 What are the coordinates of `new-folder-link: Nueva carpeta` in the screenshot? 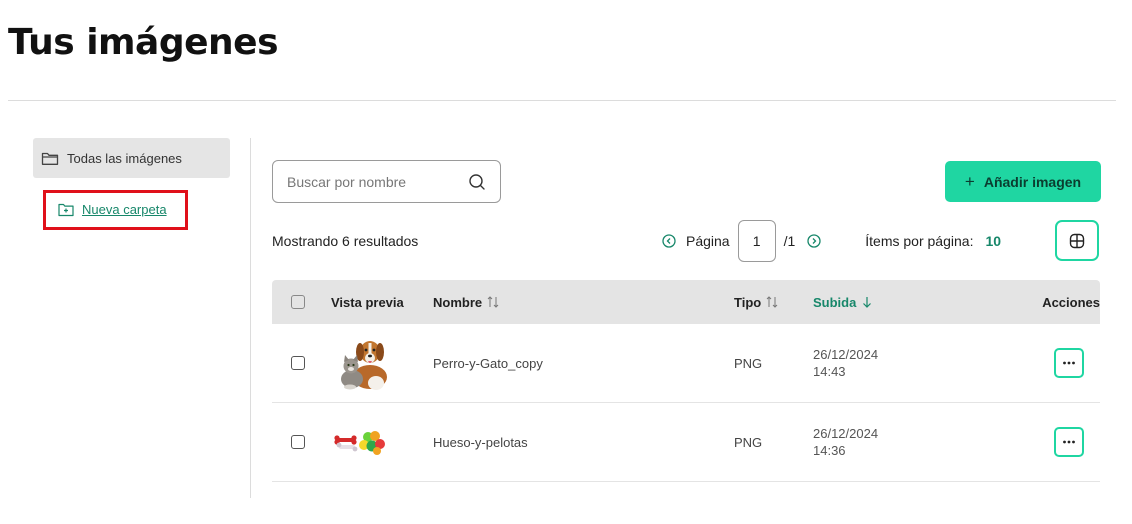 It's located at (112, 209).